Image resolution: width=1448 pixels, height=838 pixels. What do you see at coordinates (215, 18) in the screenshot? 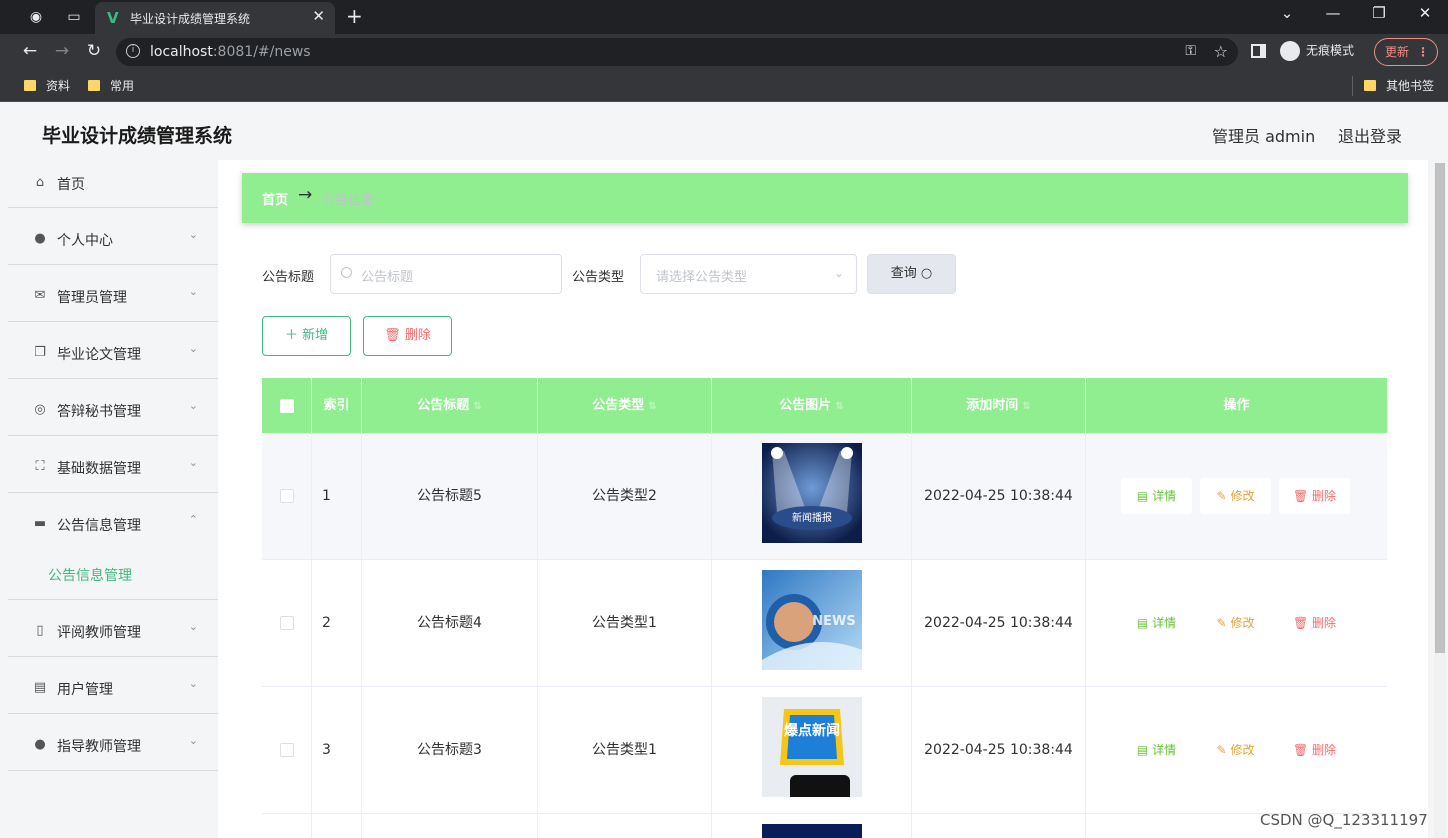
I see `active-browser-tab: V 毕业设计成绩管理系统 ✕` at bounding box center [215, 18].